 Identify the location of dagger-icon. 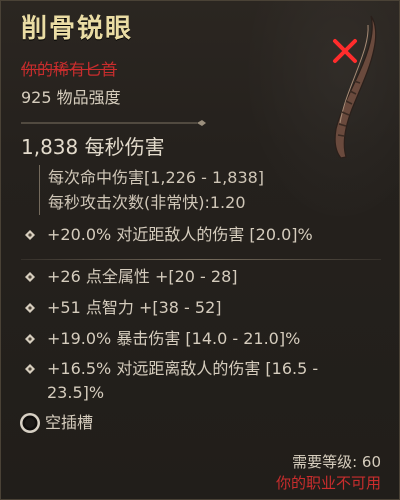
(355, 87).